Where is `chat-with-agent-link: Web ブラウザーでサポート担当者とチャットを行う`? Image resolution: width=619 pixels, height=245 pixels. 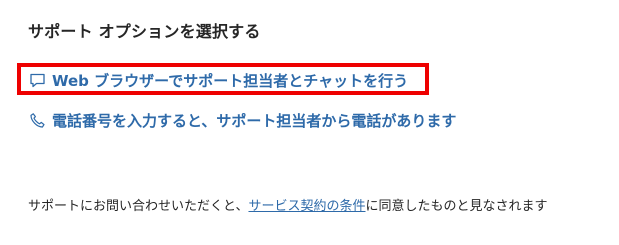 chat-with-agent-link: Web ブラウザーでサポート担当者とチャットを行う is located at coordinates (218, 80).